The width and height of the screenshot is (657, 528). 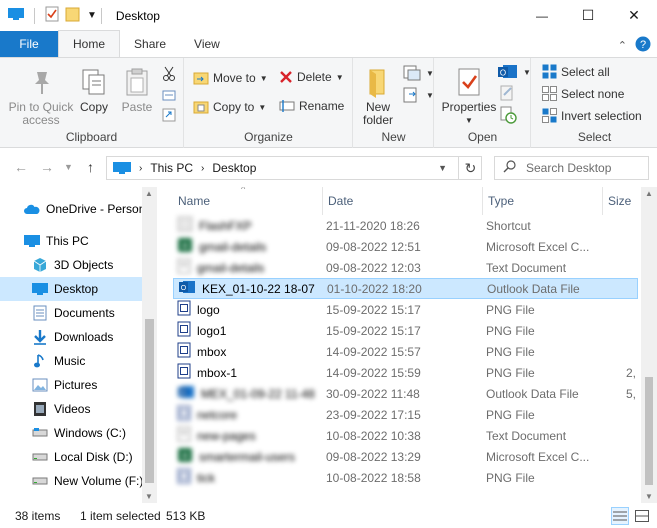 I want to click on text-icon, so click(x=184, y=435).